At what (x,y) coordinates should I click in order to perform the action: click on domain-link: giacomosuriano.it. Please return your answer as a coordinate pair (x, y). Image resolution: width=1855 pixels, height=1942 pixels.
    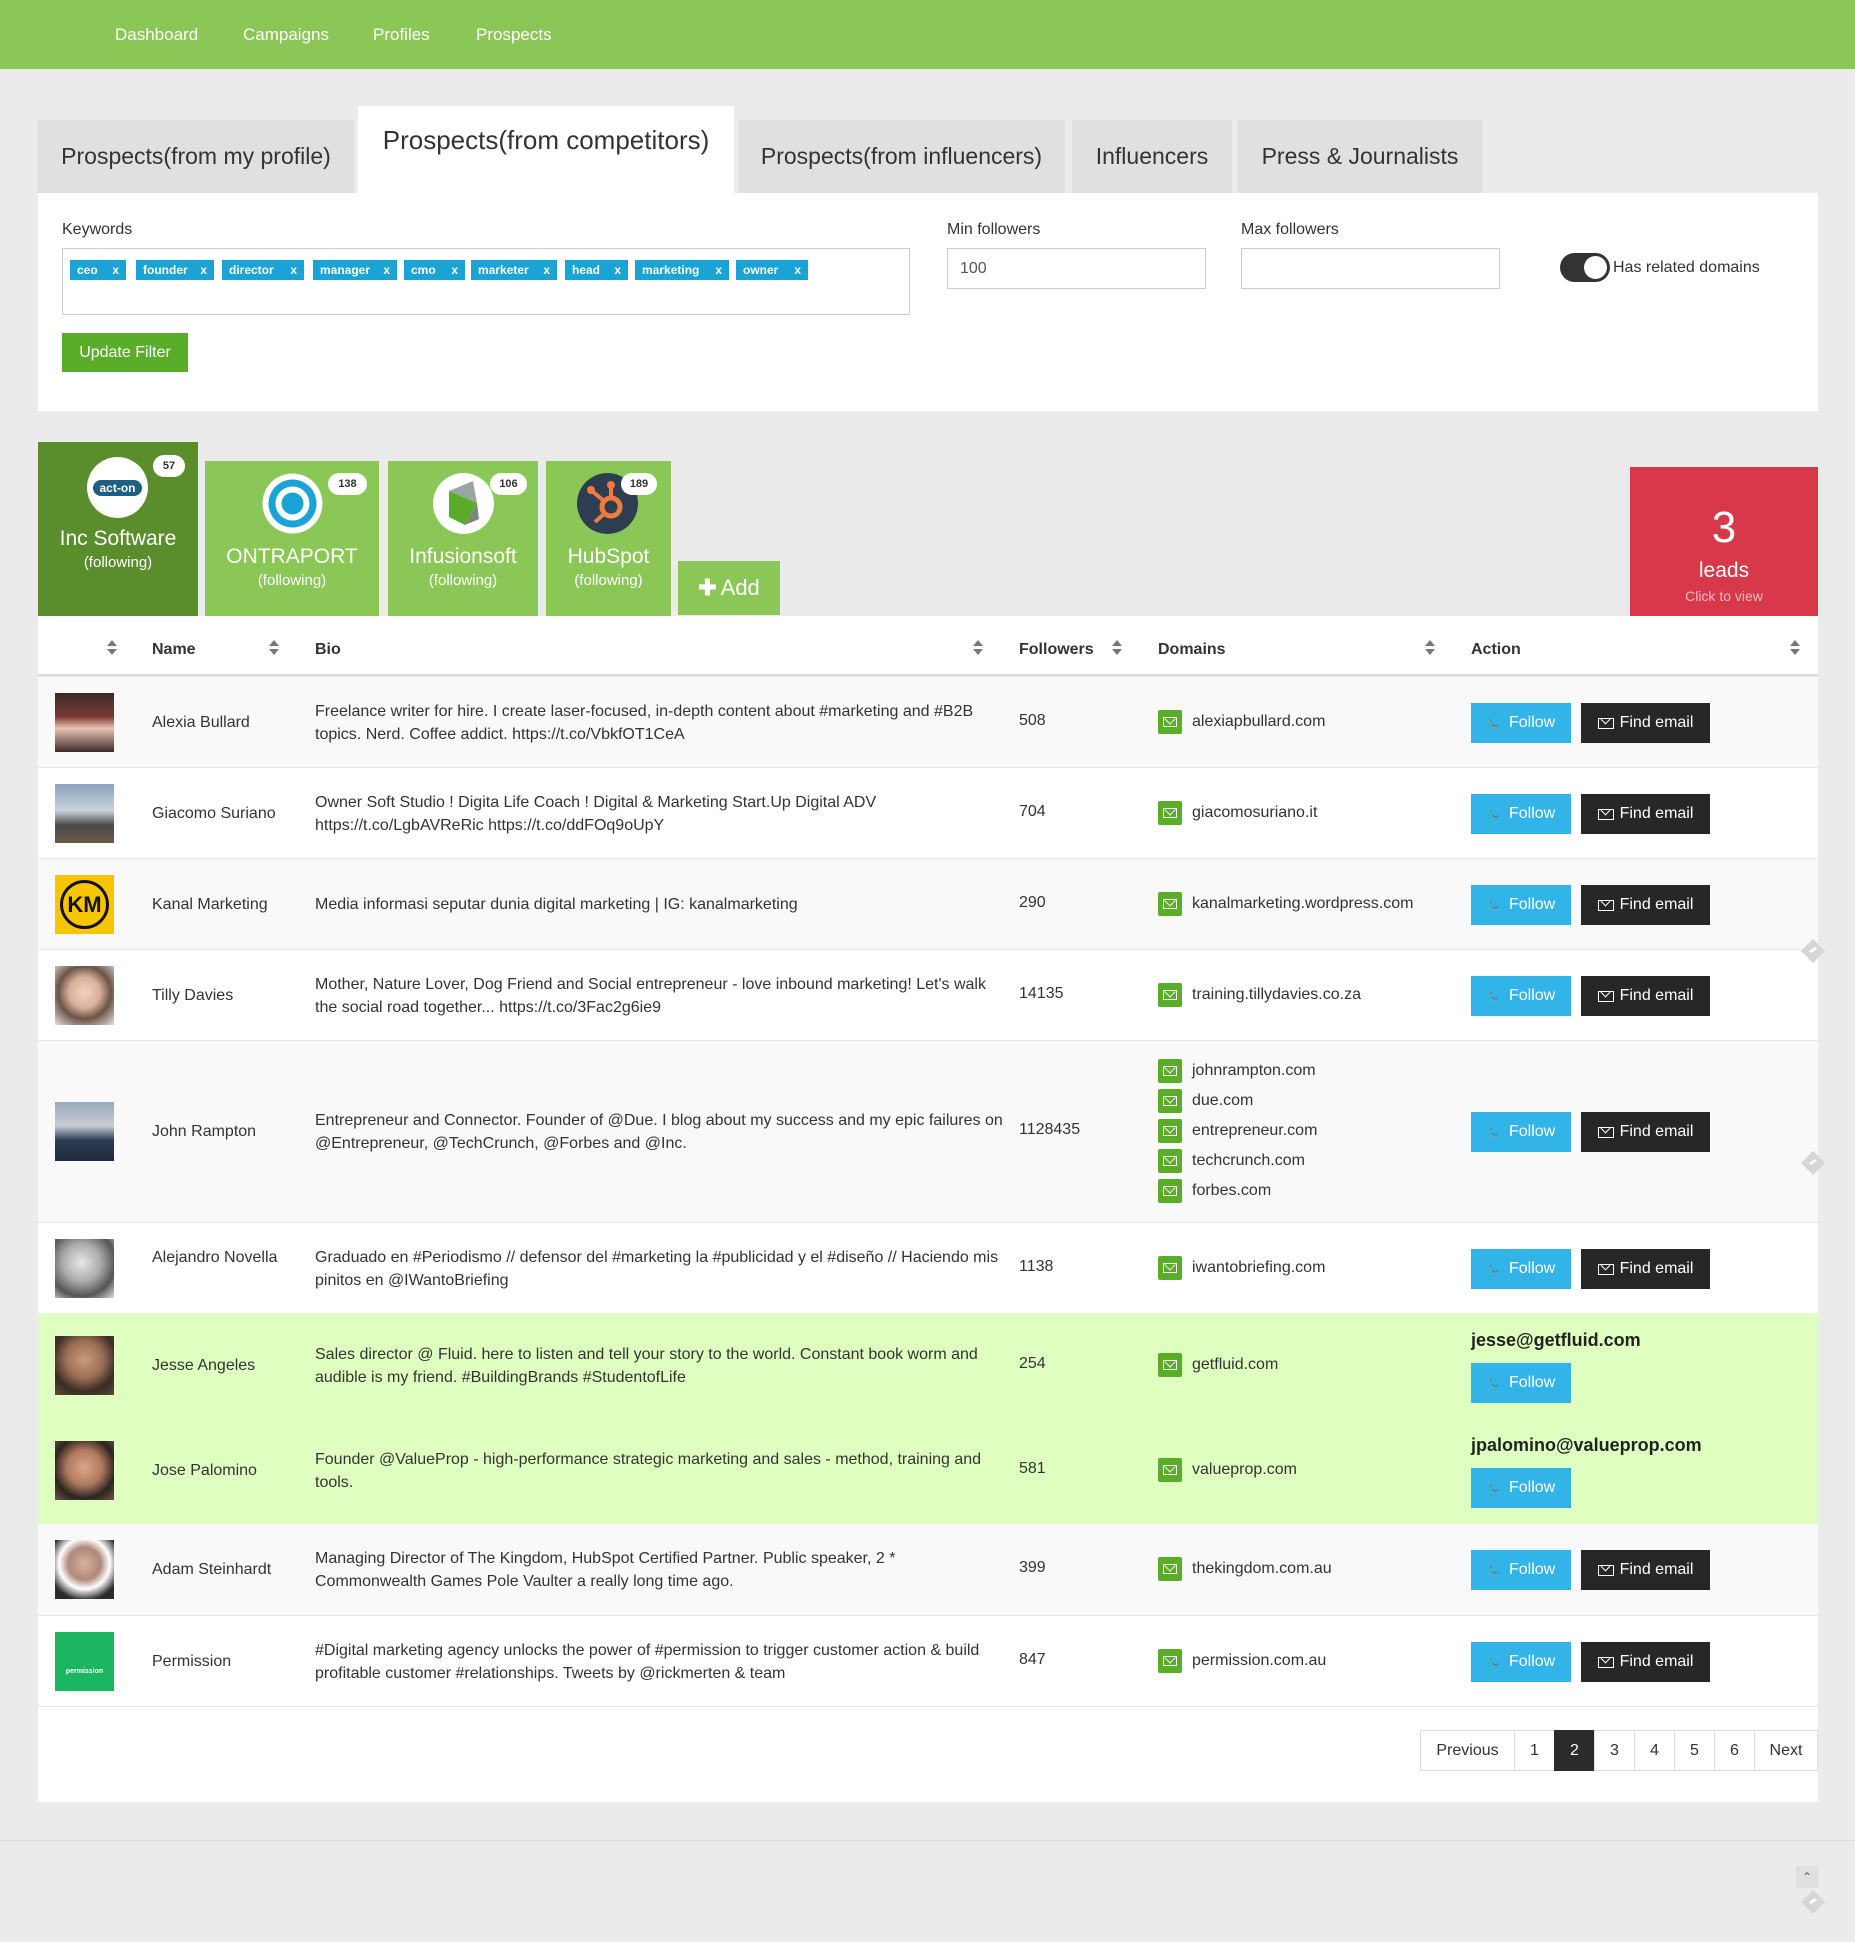
    Looking at the image, I should click on (1237, 813).